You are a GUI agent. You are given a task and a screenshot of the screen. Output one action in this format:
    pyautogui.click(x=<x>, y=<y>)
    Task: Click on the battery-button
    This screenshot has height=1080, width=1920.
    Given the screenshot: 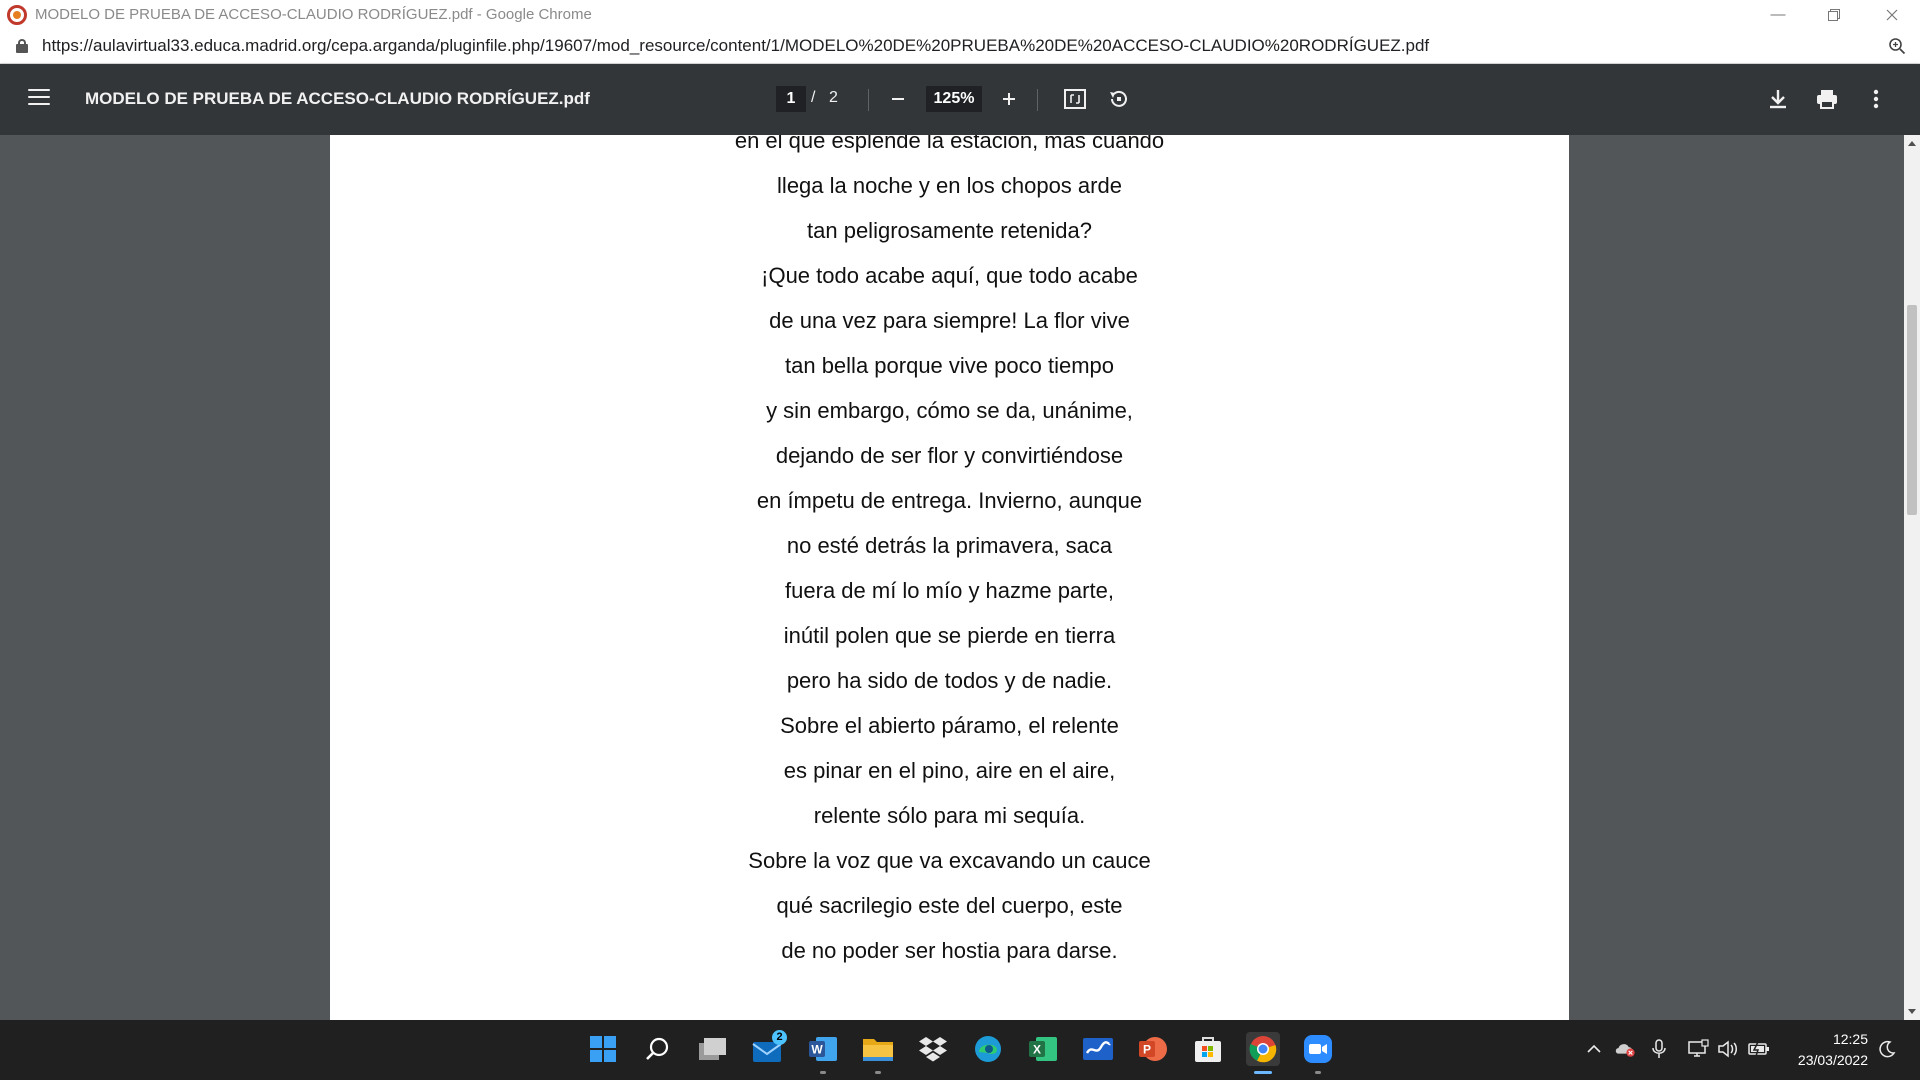 What is the action you would take?
    pyautogui.click(x=1759, y=1049)
    